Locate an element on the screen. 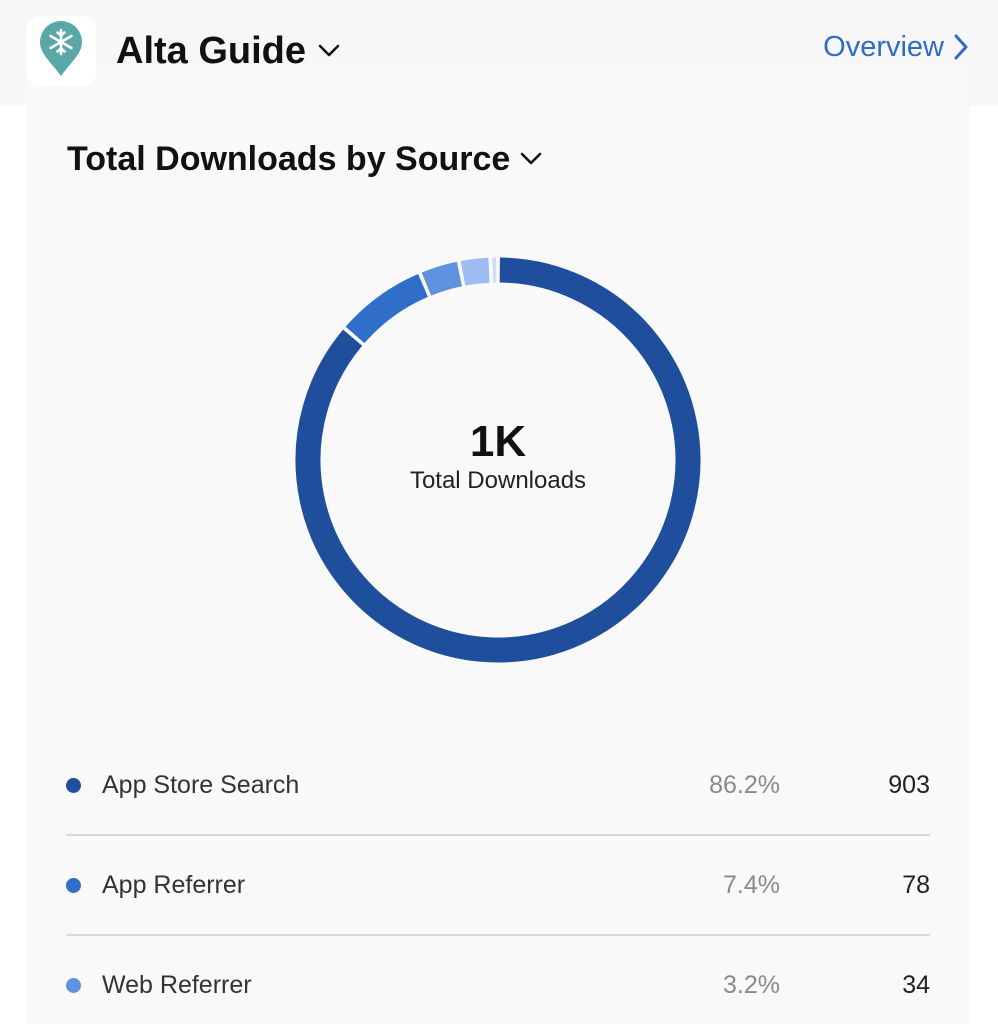 This screenshot has height=1036, width=998. legend-label: App Referrer is located at coordinates (173, 885).